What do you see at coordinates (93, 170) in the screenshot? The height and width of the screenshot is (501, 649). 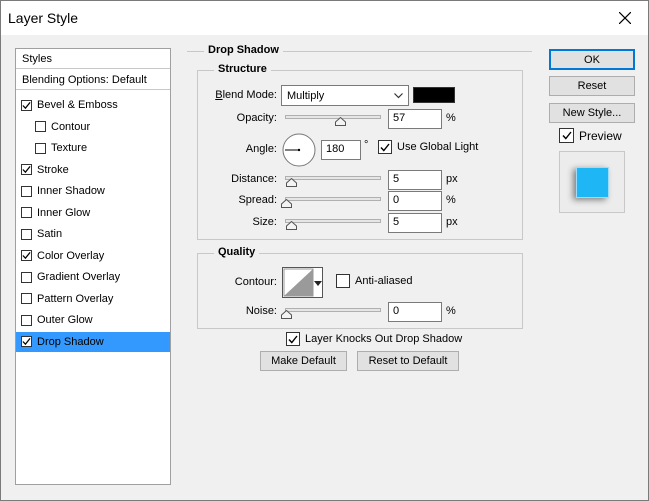 I see `style-item: Stroke` at bounding box center [93, 170].